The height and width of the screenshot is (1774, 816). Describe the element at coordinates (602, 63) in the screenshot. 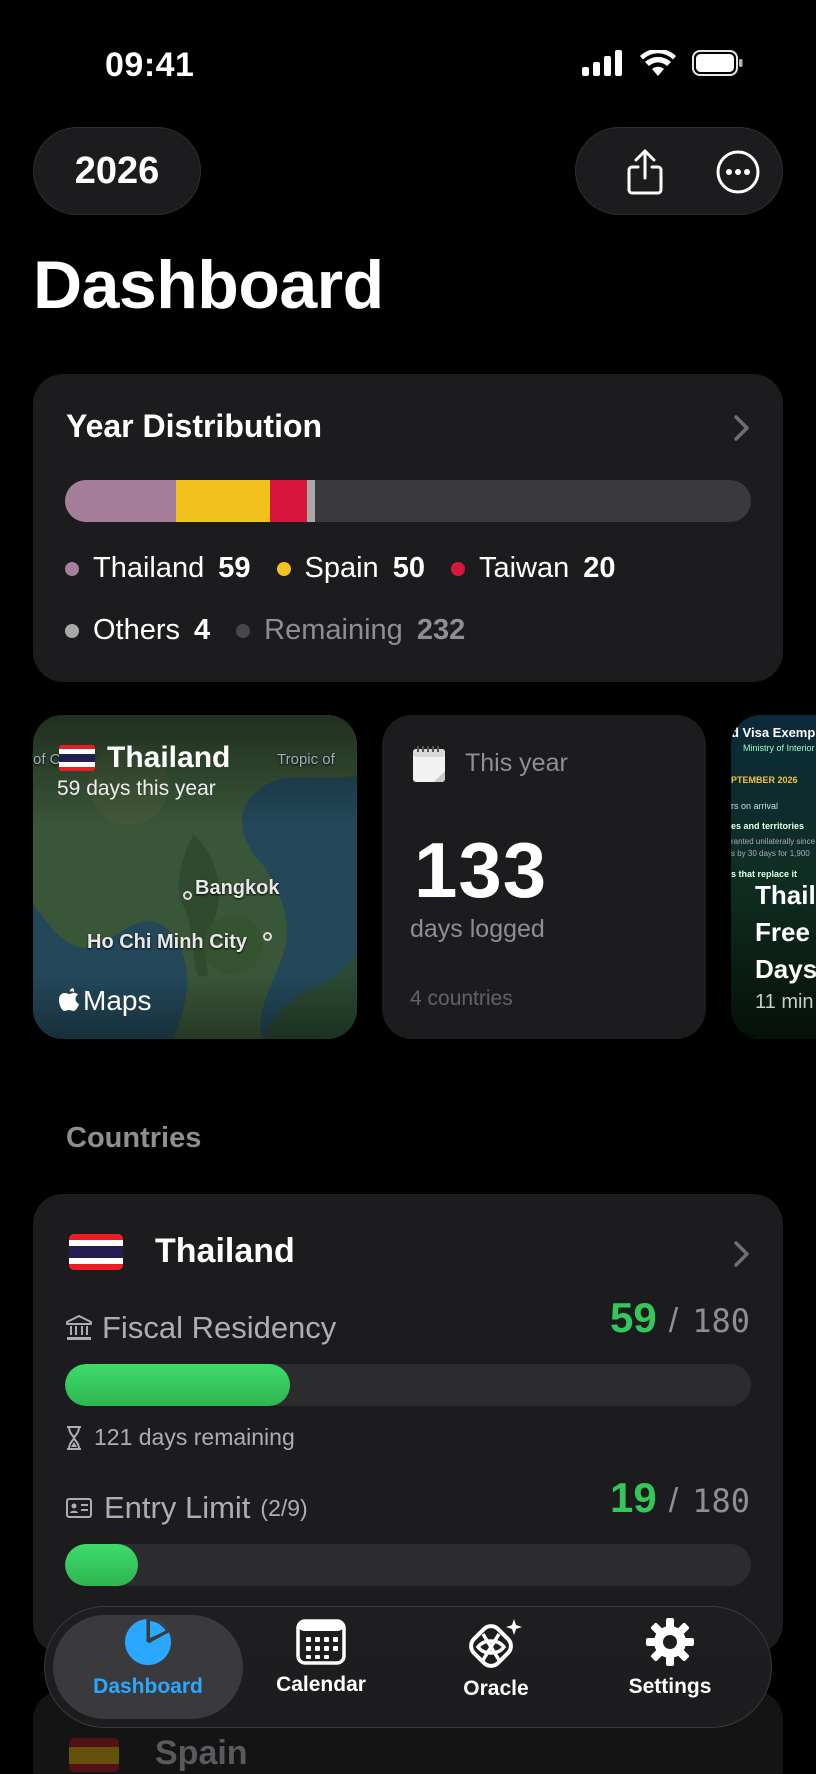

I see `cellular-signal-icon` at that location.